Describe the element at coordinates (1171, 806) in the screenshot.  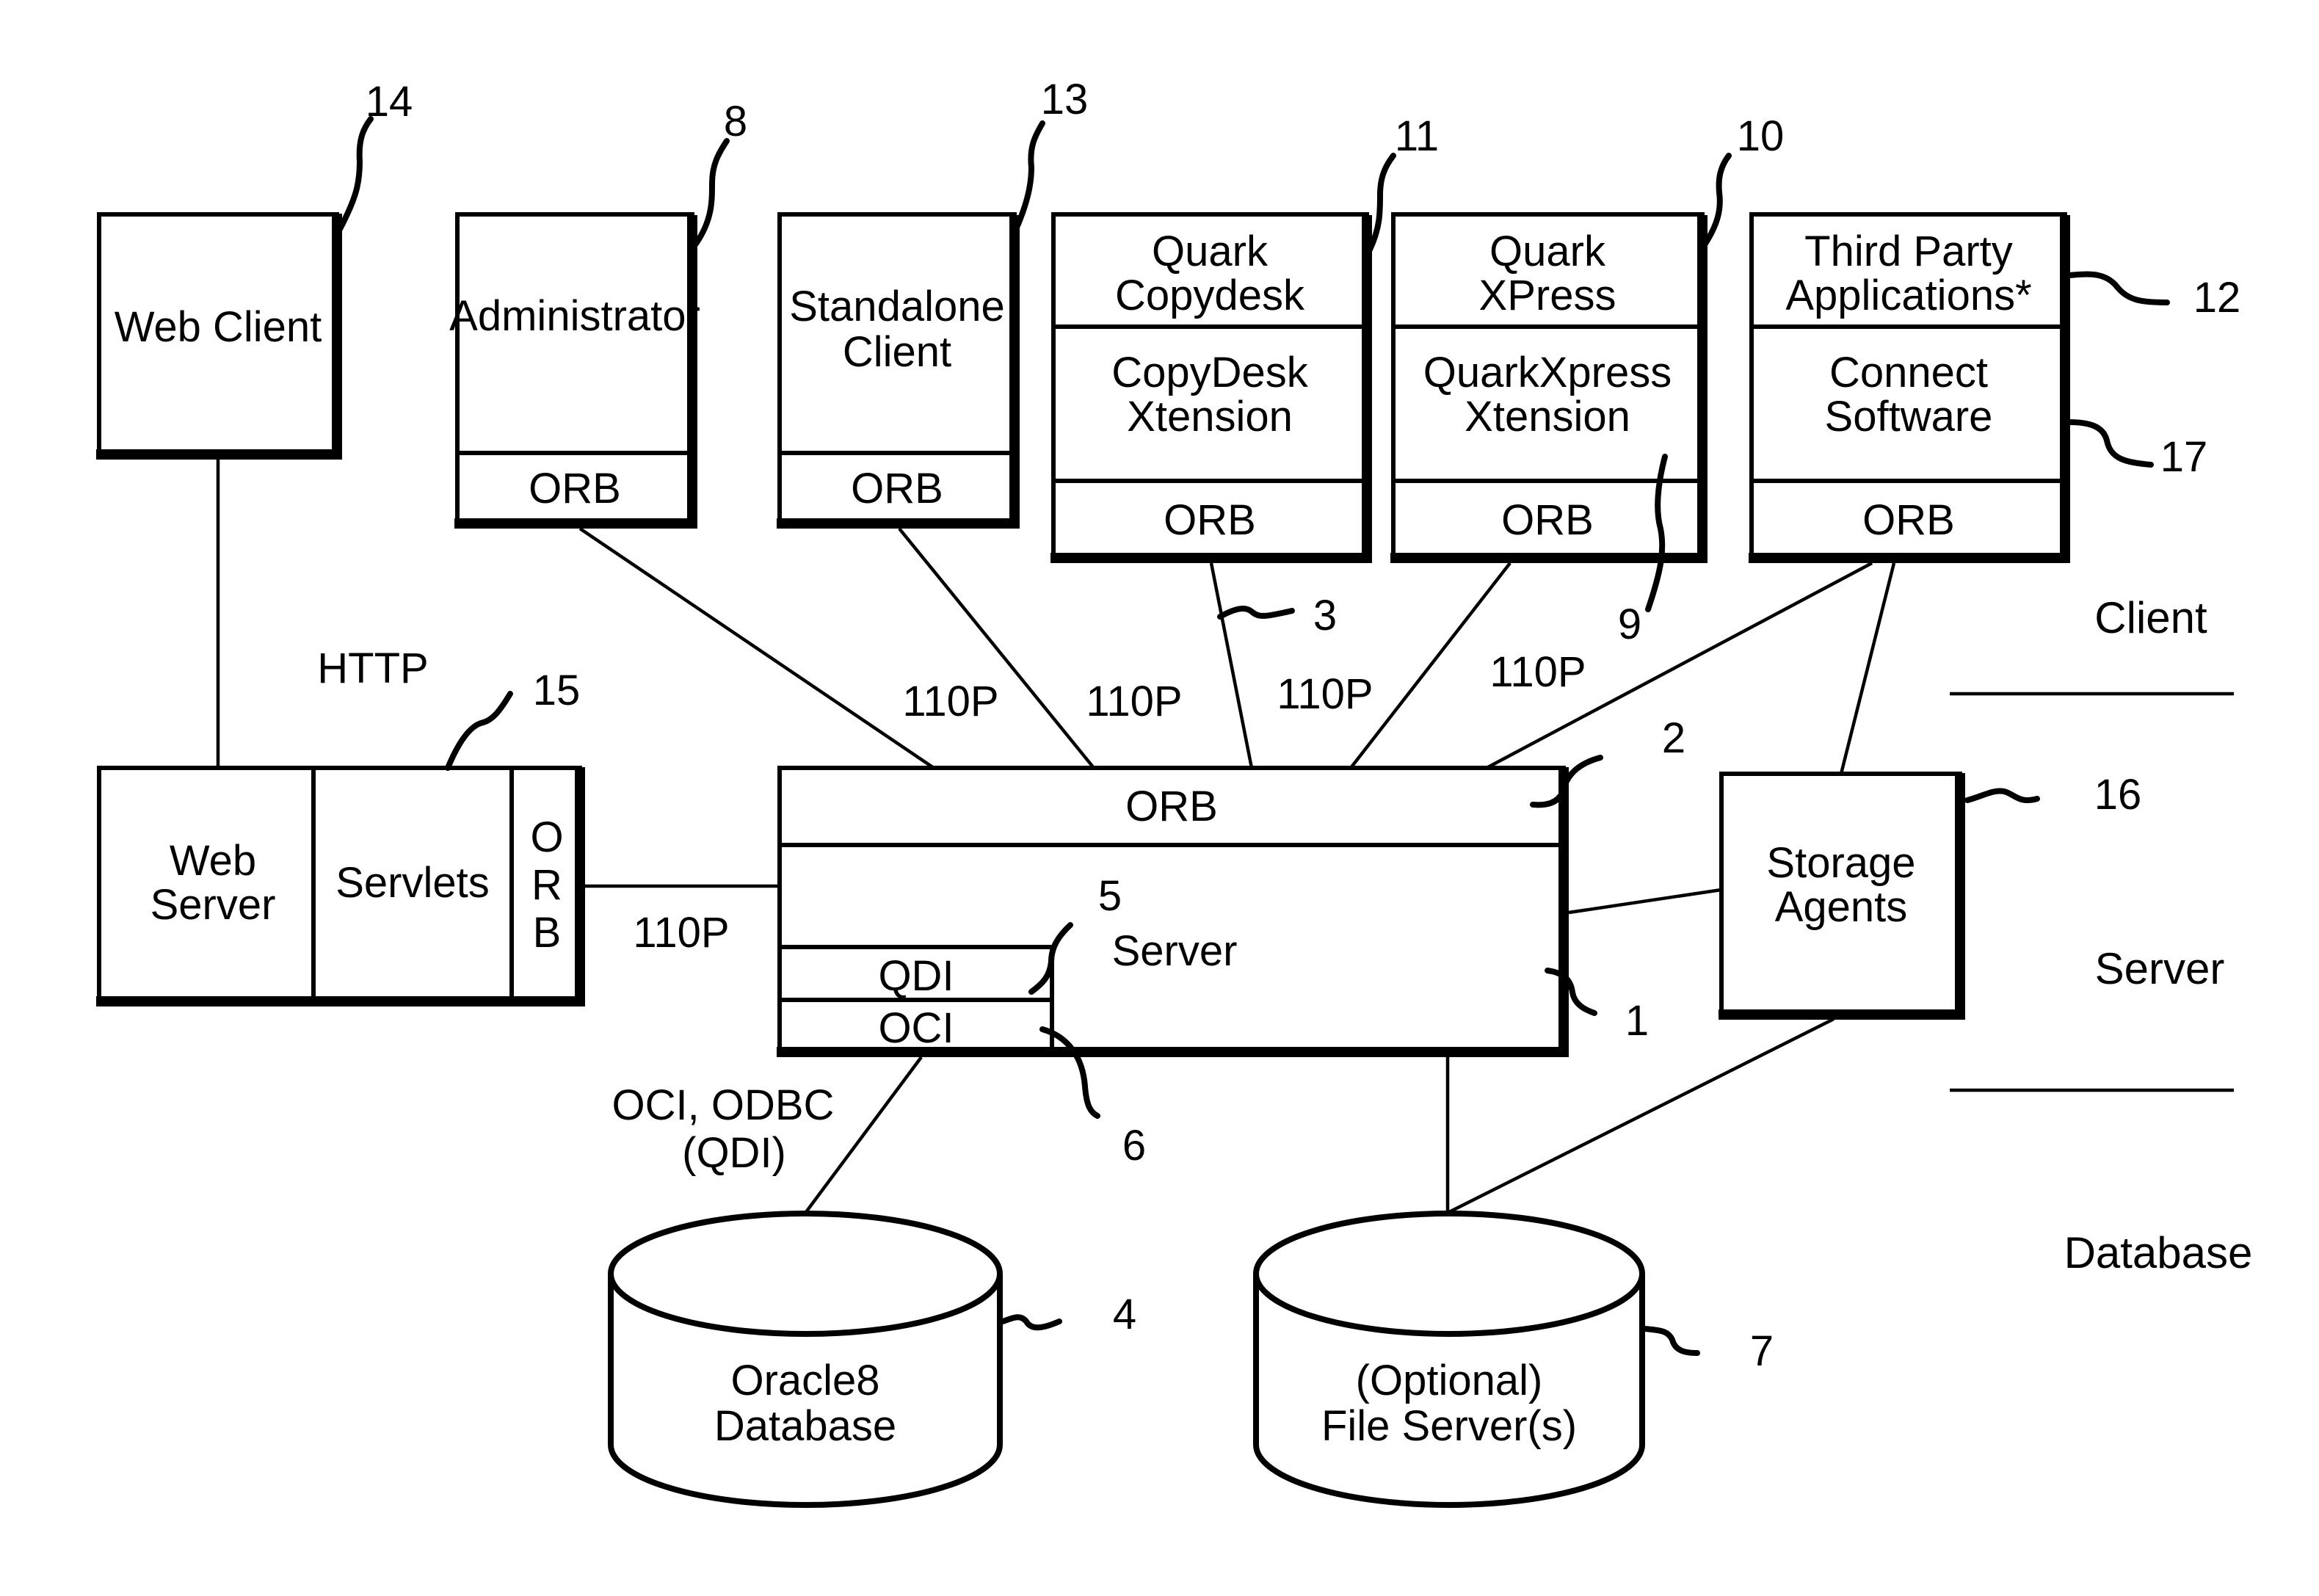
I see `server-orb-label: ORB` at that location.